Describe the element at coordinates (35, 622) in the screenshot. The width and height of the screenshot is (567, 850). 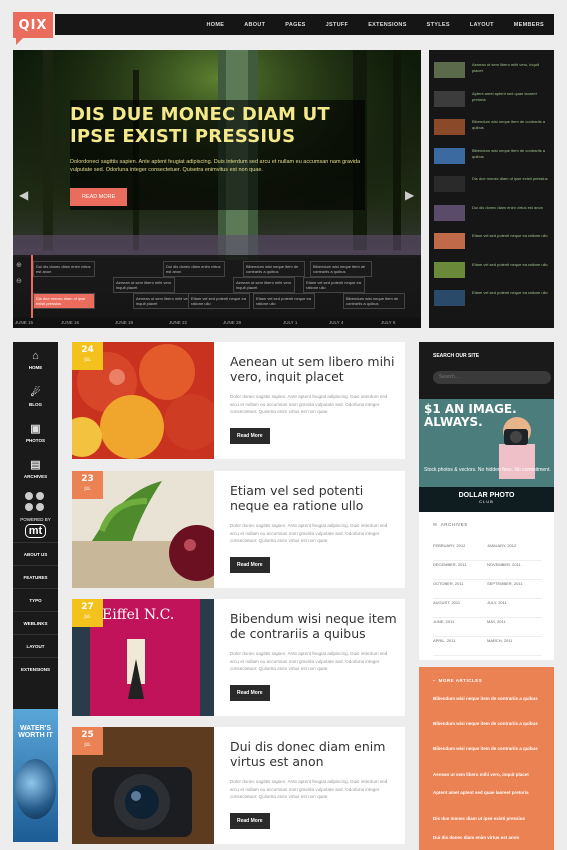
I see `sidebar-link-weblinks: WEBLINKS` at that location.